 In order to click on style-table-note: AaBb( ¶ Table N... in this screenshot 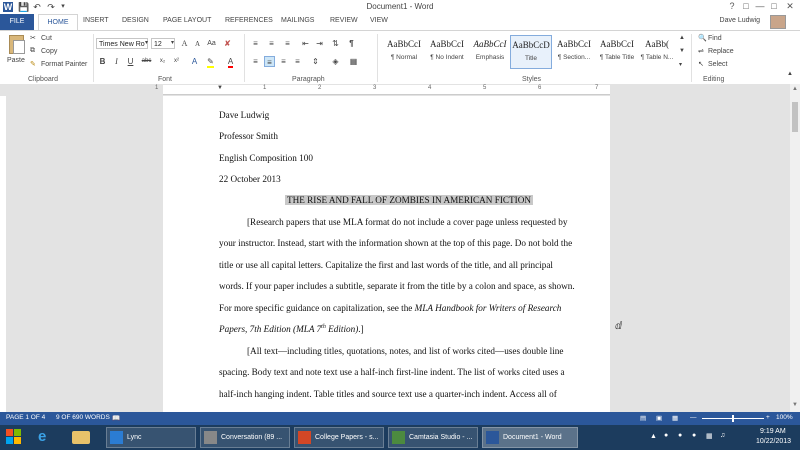, I will do `click(657, 52)`.